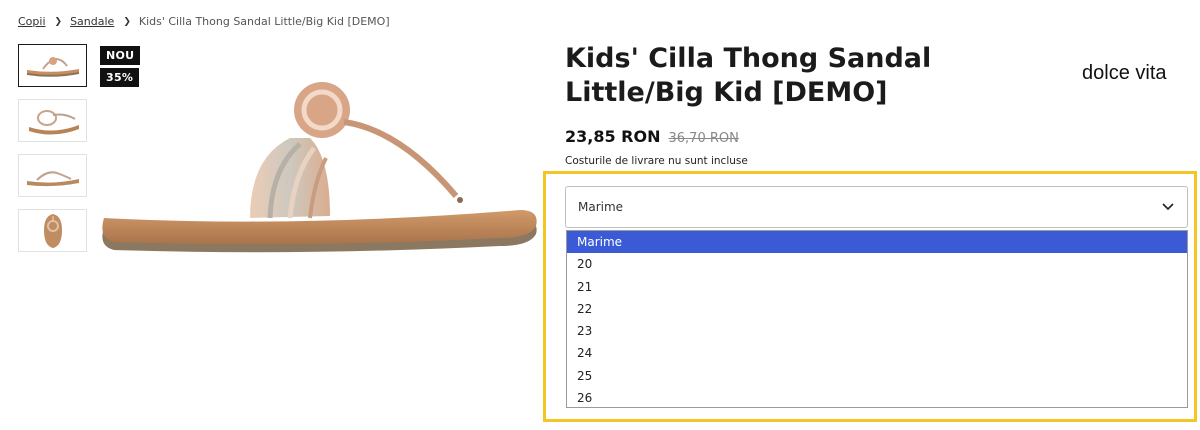 The height and width of the screenshot is (430, 1200). What do you see at coordinates (877, 309) in the screenshot?
I see `size-option: 22` at bounding box center [877, 309].